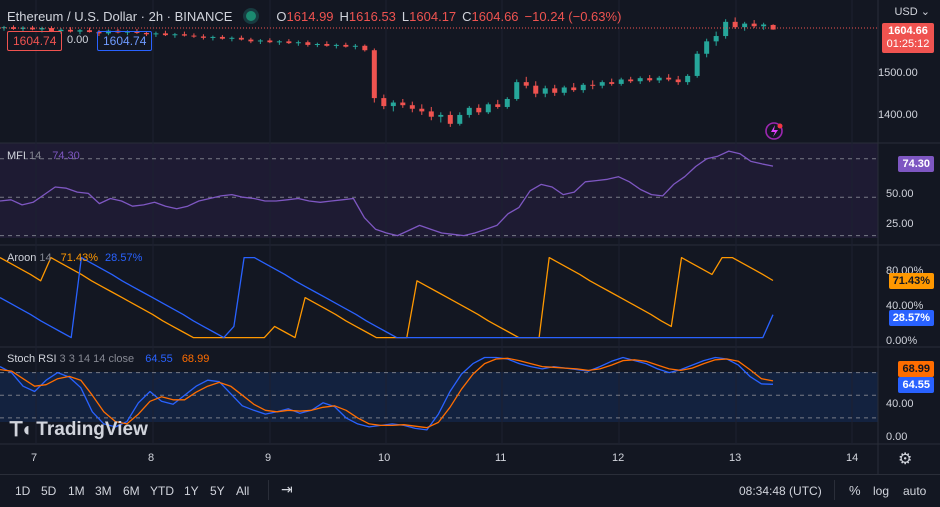  I want to click on stoch-d-tag: 68.99, so click(916, 369).